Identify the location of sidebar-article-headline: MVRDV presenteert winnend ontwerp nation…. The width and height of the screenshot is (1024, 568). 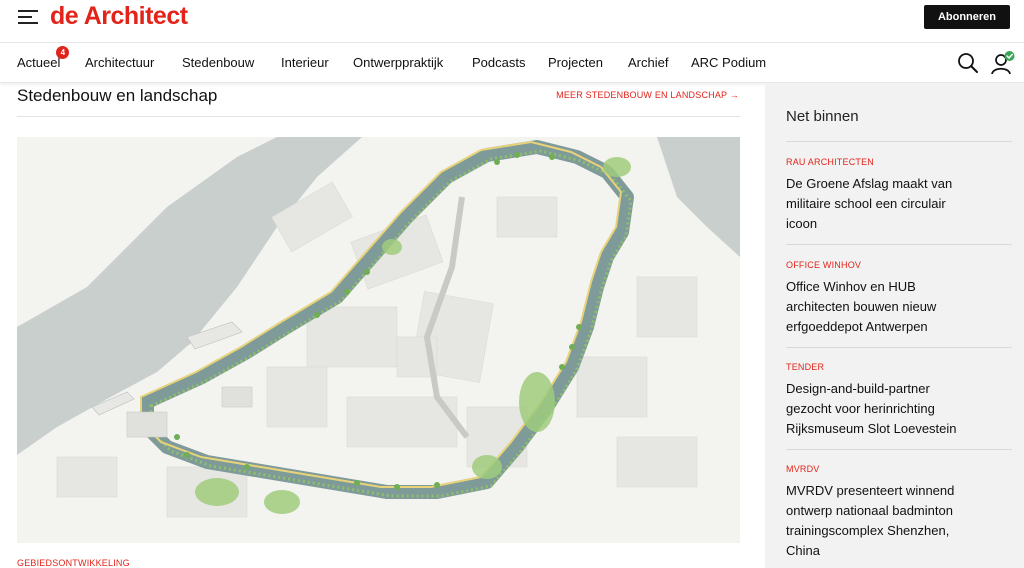
(881, 521).